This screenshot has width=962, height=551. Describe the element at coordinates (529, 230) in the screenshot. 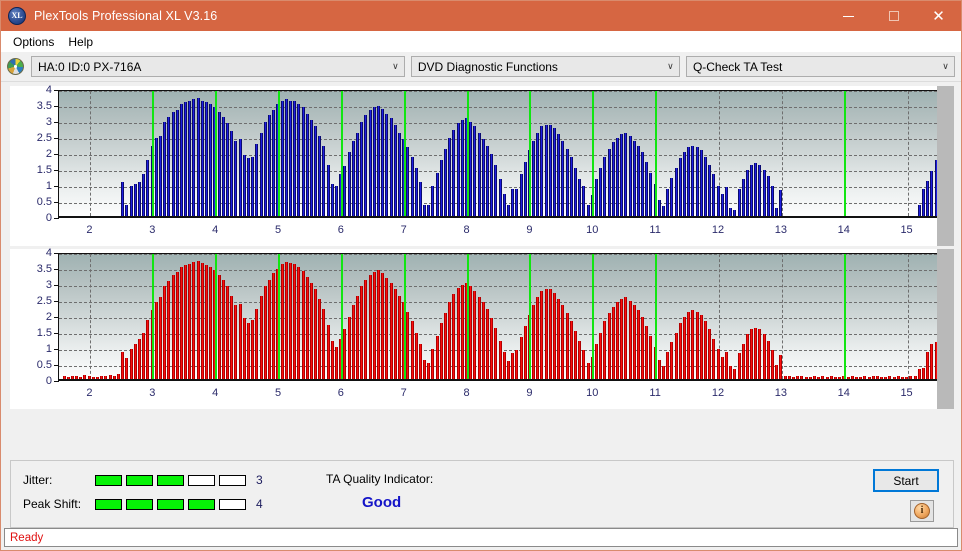

I see `x-axis-tick-label: 9` at that location.